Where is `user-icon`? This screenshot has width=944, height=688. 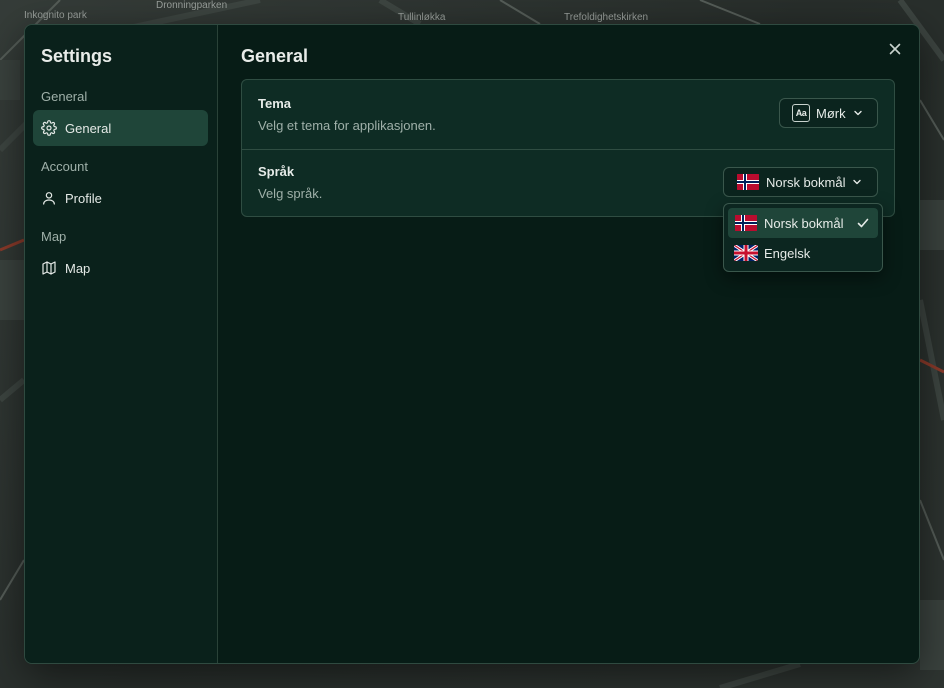
user-icon is located at coordinates (49, 198).